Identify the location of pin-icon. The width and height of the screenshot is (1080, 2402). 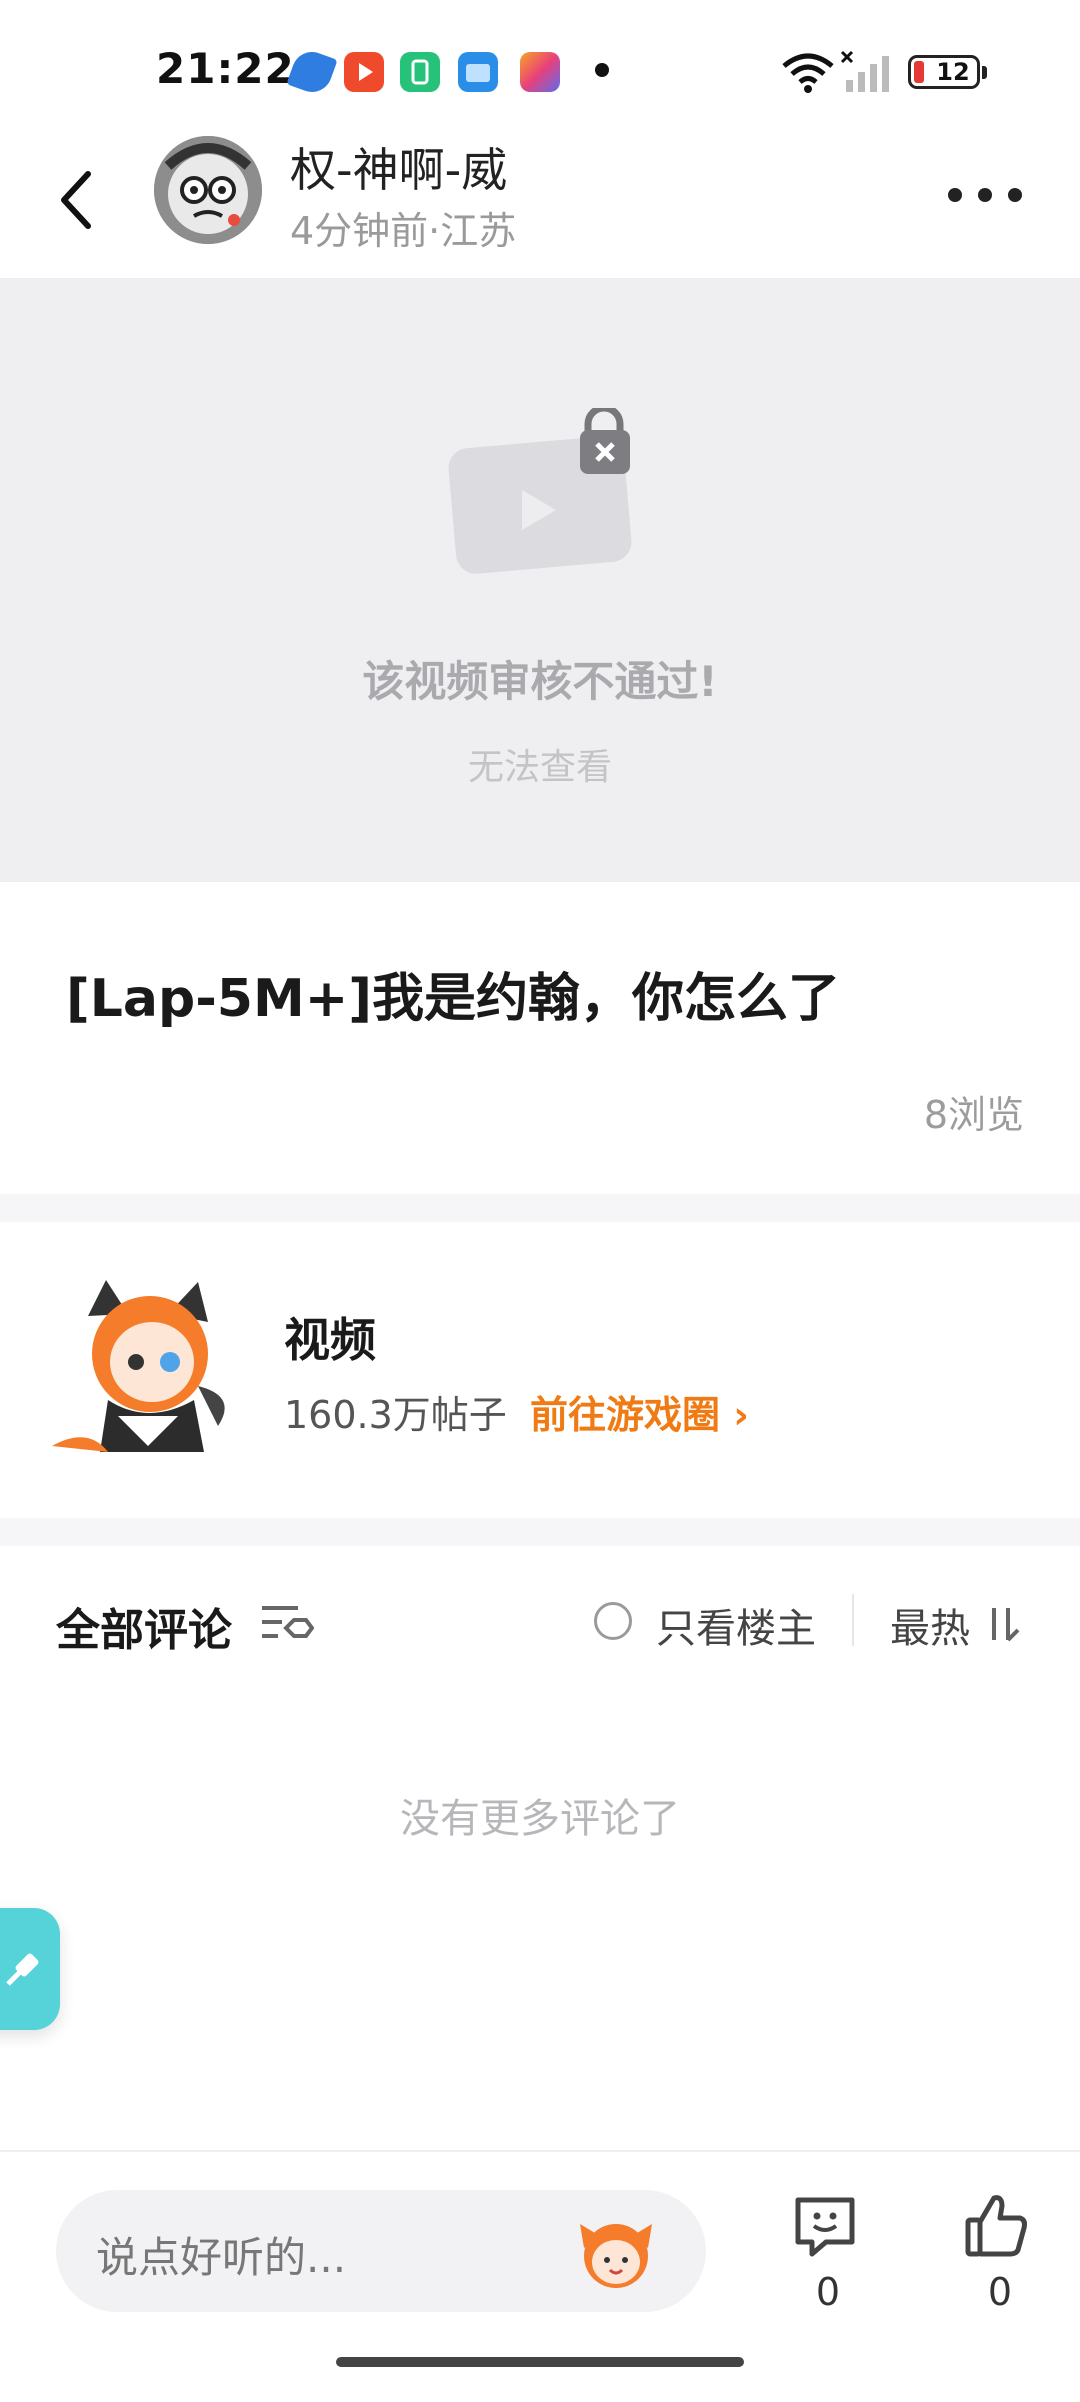
(22, 1969).